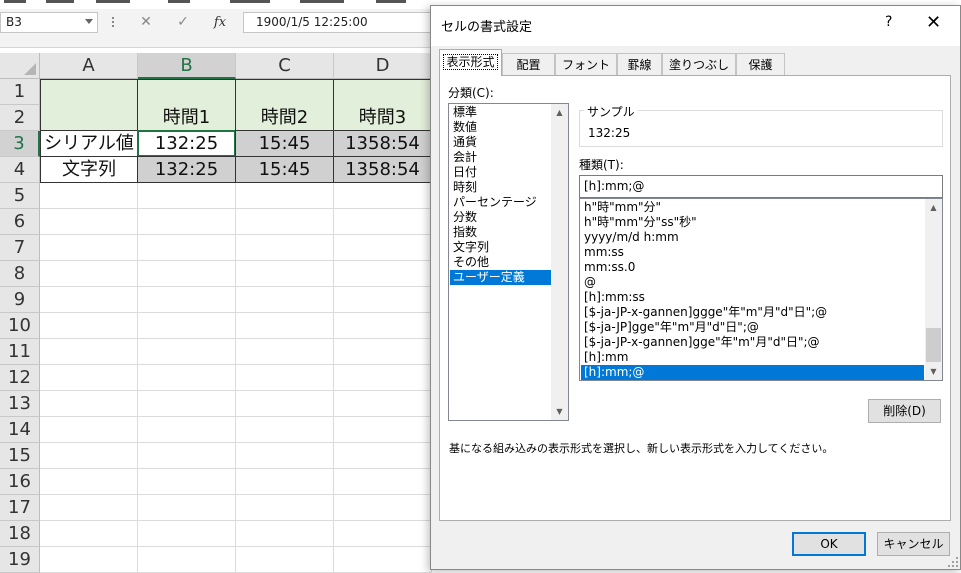 This screenshot has width=961, height=573. I want to click on active-cell: 132:25, so click(186, 143).